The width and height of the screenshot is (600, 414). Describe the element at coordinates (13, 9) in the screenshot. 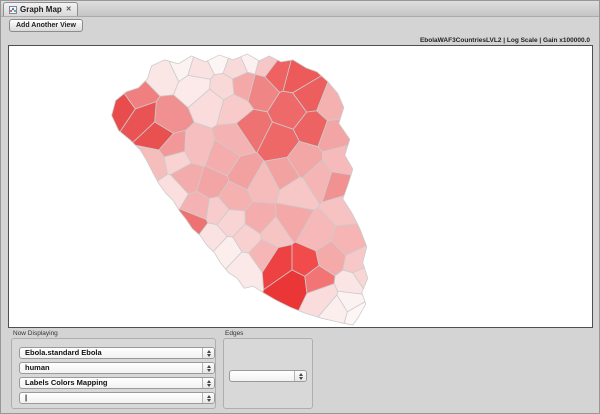

I see `graph-map-view-icon` at that location.